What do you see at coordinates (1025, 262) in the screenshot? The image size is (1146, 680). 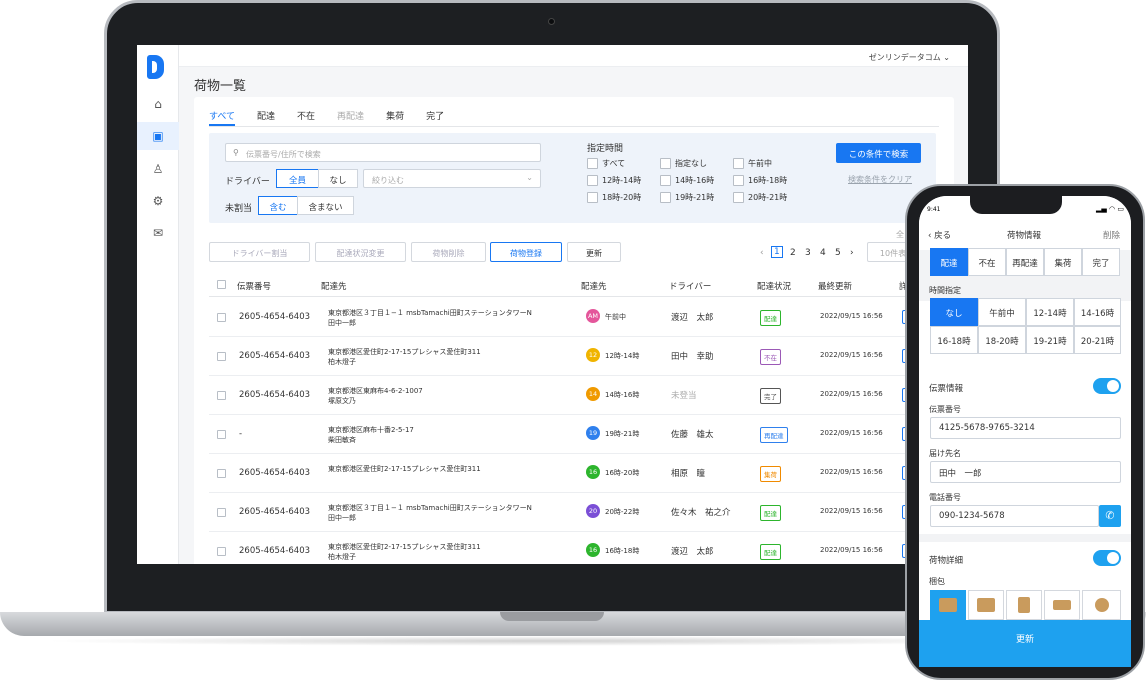 I see `phone-tab-redelivery: 再配達` at bounding box center [1025, 262].